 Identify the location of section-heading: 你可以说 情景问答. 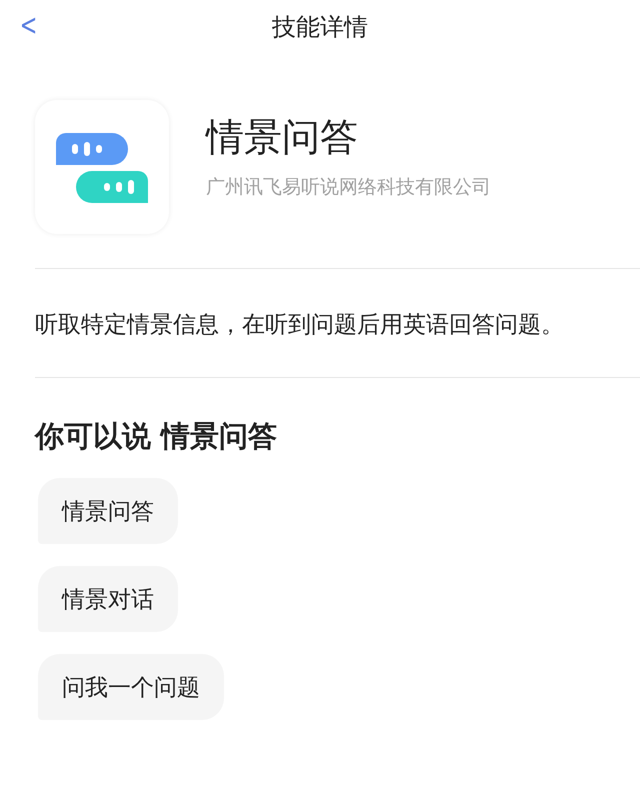
(155, 436).